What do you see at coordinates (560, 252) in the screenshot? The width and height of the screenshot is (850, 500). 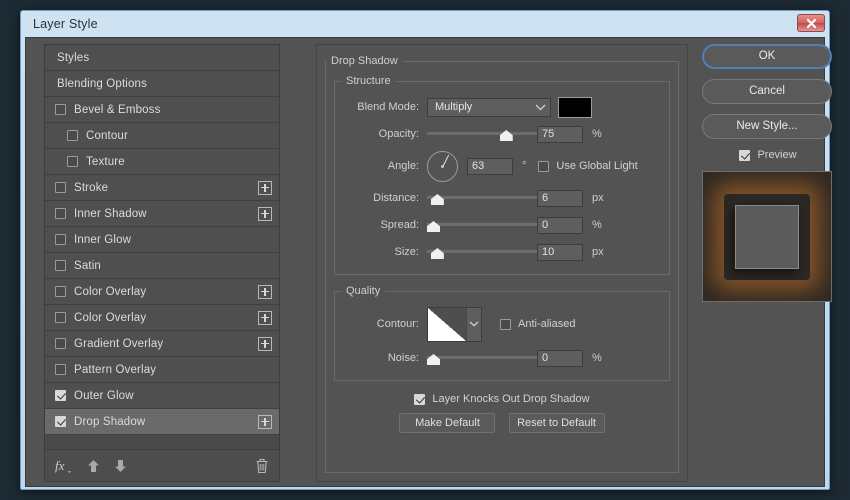 I see `size-input: 10` at bounding box center [560, 252].